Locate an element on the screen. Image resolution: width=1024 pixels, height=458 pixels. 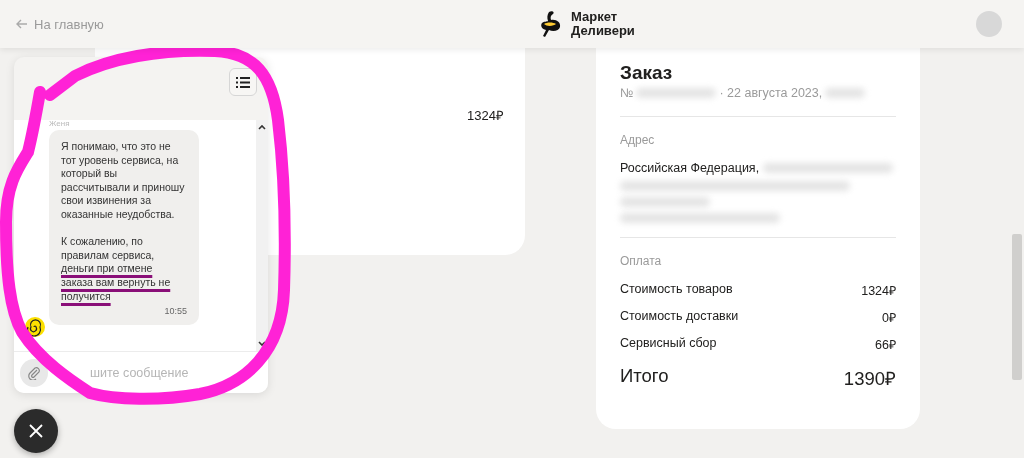
cost-value: 66₽ is located at coordinates (885, 345).